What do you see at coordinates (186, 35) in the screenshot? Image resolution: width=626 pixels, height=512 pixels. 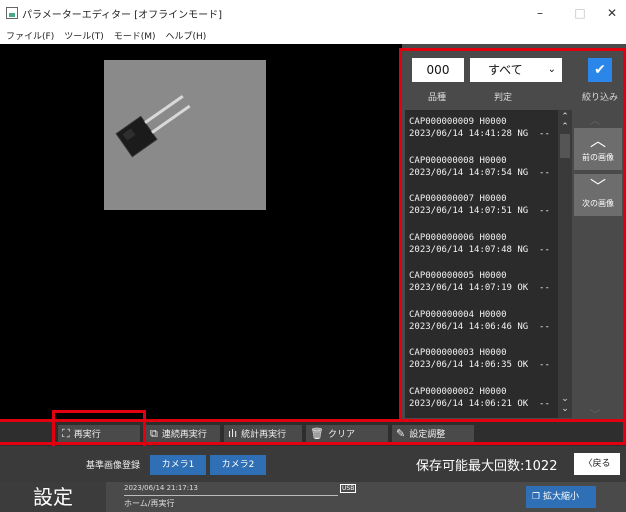 I see `menu-help: ヘルプ(H)` at bounding box center [186, 35].